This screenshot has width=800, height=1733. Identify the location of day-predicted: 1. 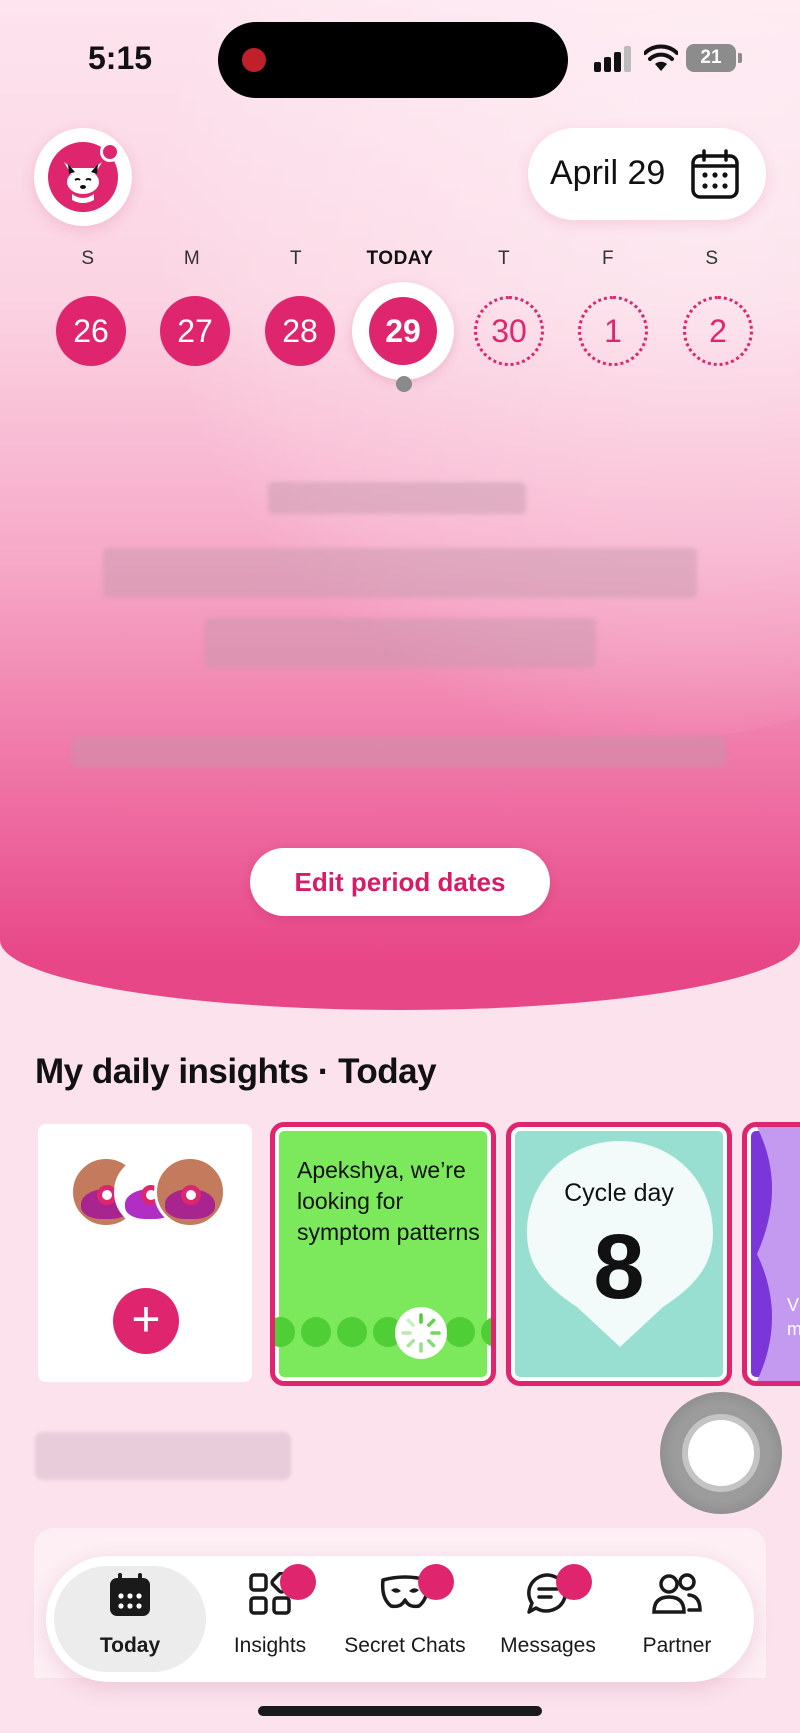
(613, 331).